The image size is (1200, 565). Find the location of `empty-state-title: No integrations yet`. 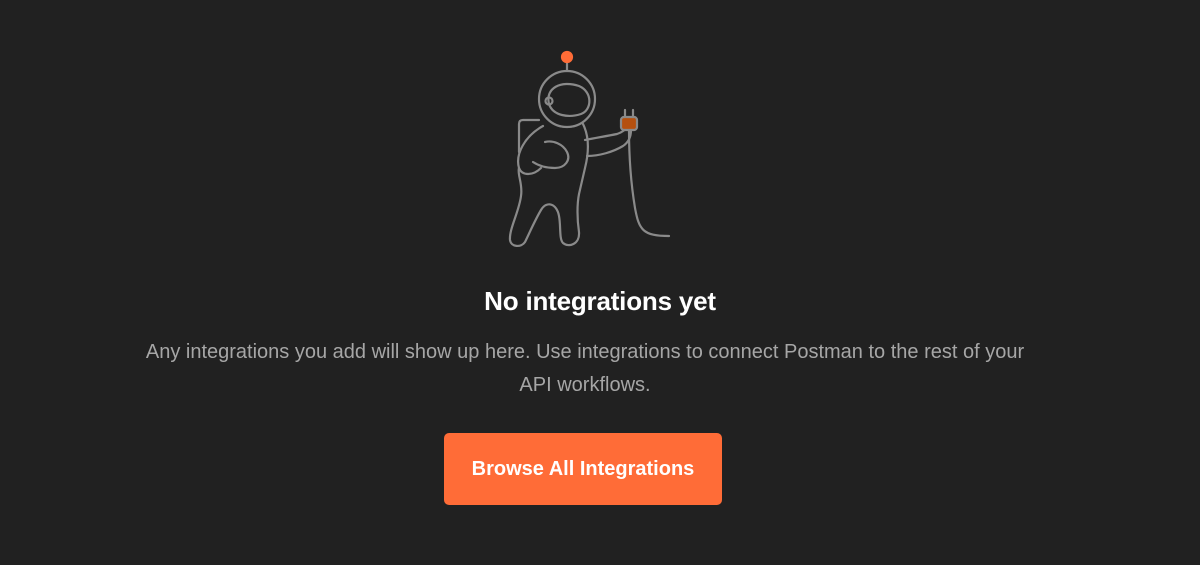

empty-state-title: No integrations yet is located at coordinates (600, 301).